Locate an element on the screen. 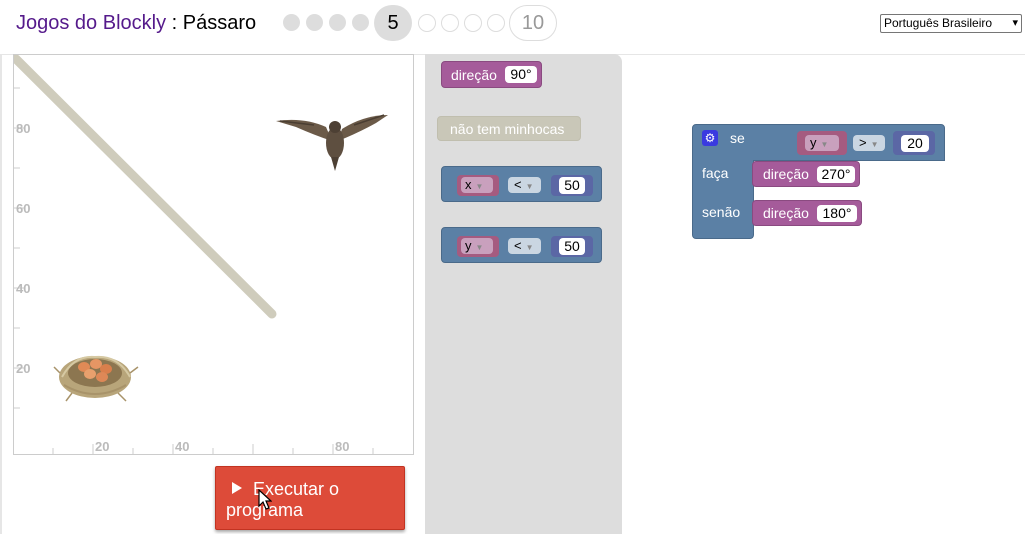 The width and height of the screenshot is (1025, 534). do-heading-value: 270° is located at coordinates (836, 174).